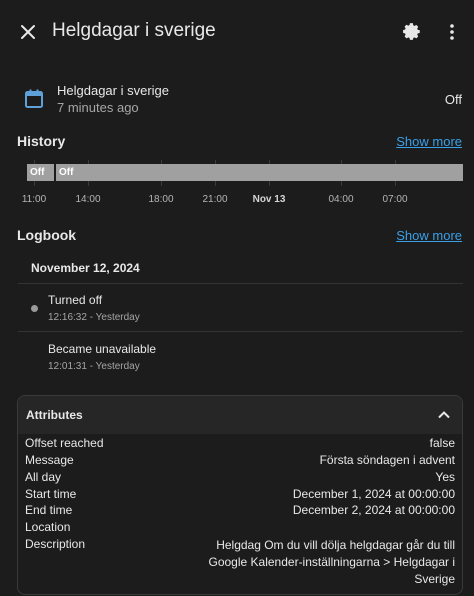  Describe the element at coordinates (429, 235) in the screenshot. I see `logbook-show-more-link: Show more` at that location.